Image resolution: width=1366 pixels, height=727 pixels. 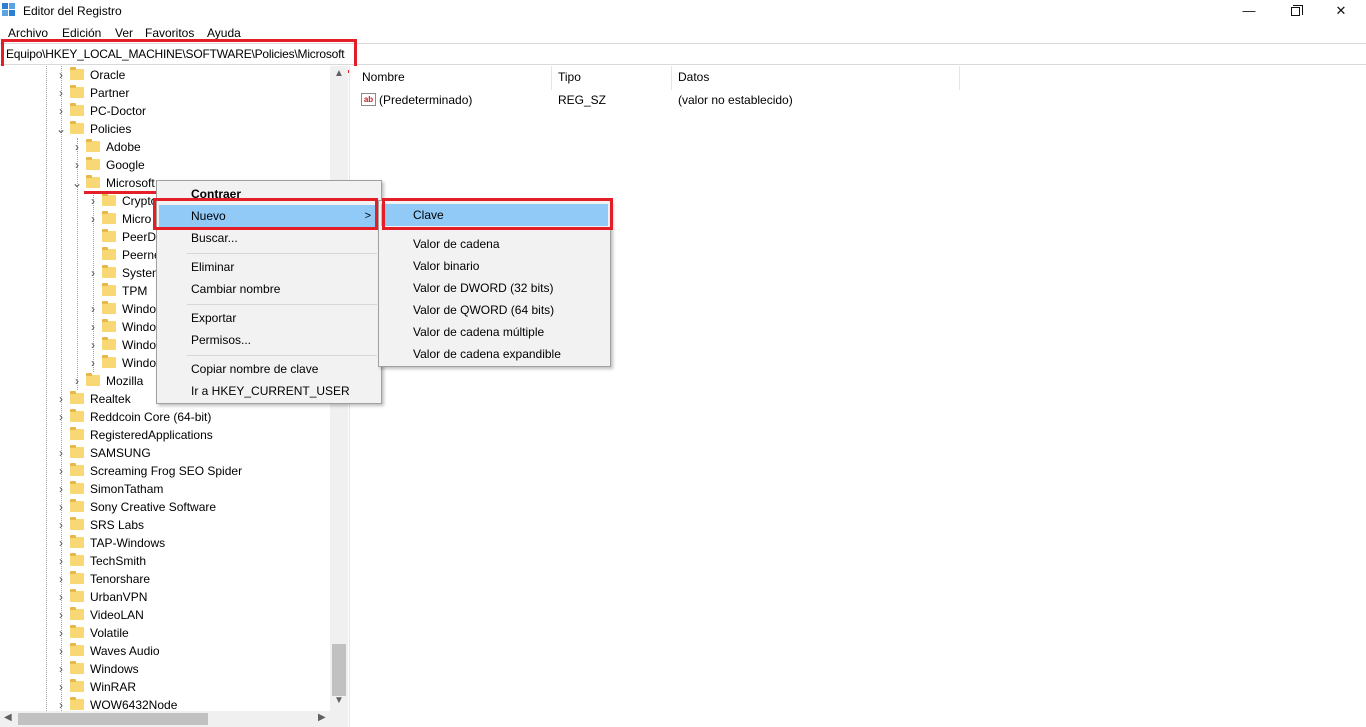 What do you see at coordinates (269, 289) in the screenshot?
I see `menu-item-cambiar-nombre: Cambiar nombre` at bounding box center [269, 289].